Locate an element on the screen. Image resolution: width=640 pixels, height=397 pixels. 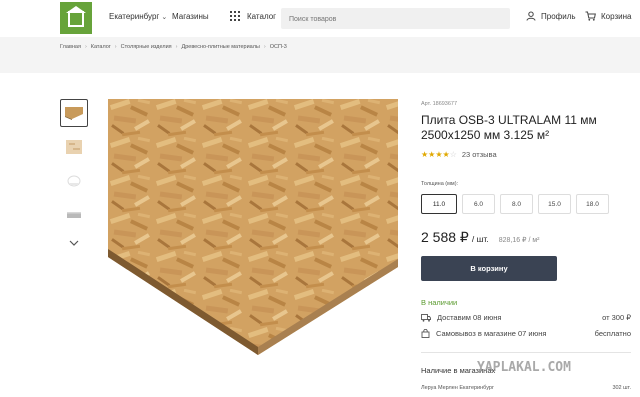
thickness-option-15: 15.0 is located at coordinates (554, 204).